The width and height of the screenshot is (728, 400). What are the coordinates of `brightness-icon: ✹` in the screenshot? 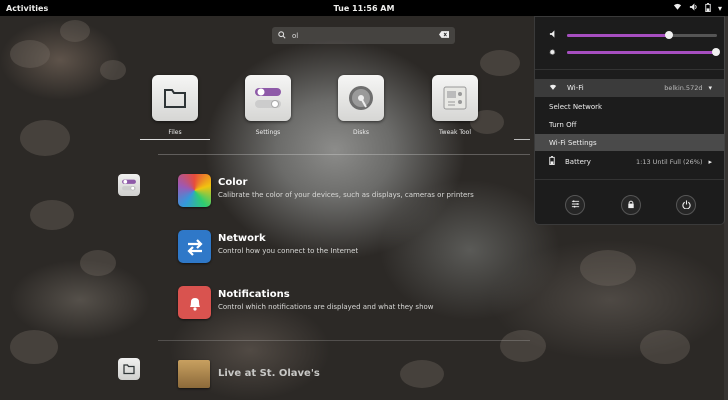 It's located at (552, 52).